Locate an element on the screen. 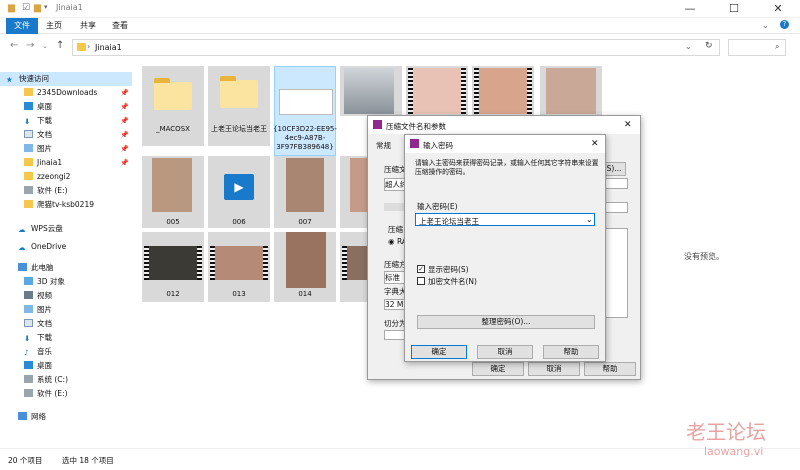 The width and height of the screenshot is (800, 470). tab-general: 常规 is located at coordinates (383, 145).